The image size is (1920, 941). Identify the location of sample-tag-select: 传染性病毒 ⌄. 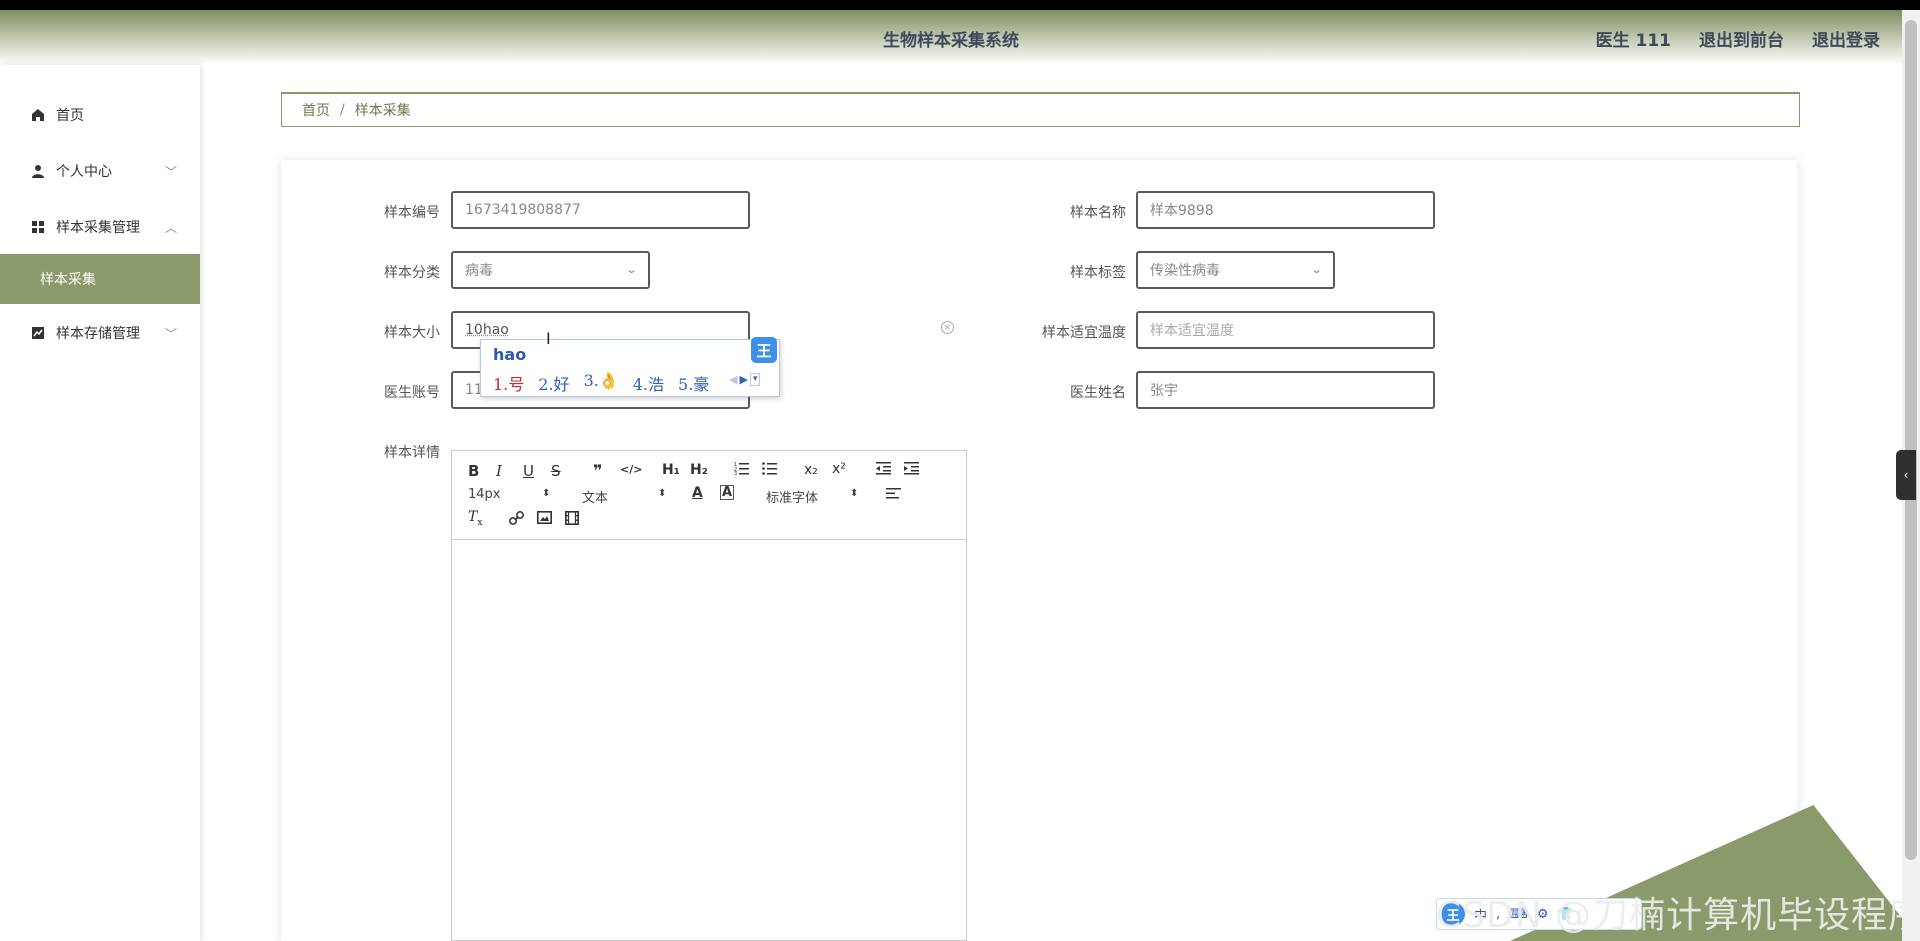
(1235, 270).